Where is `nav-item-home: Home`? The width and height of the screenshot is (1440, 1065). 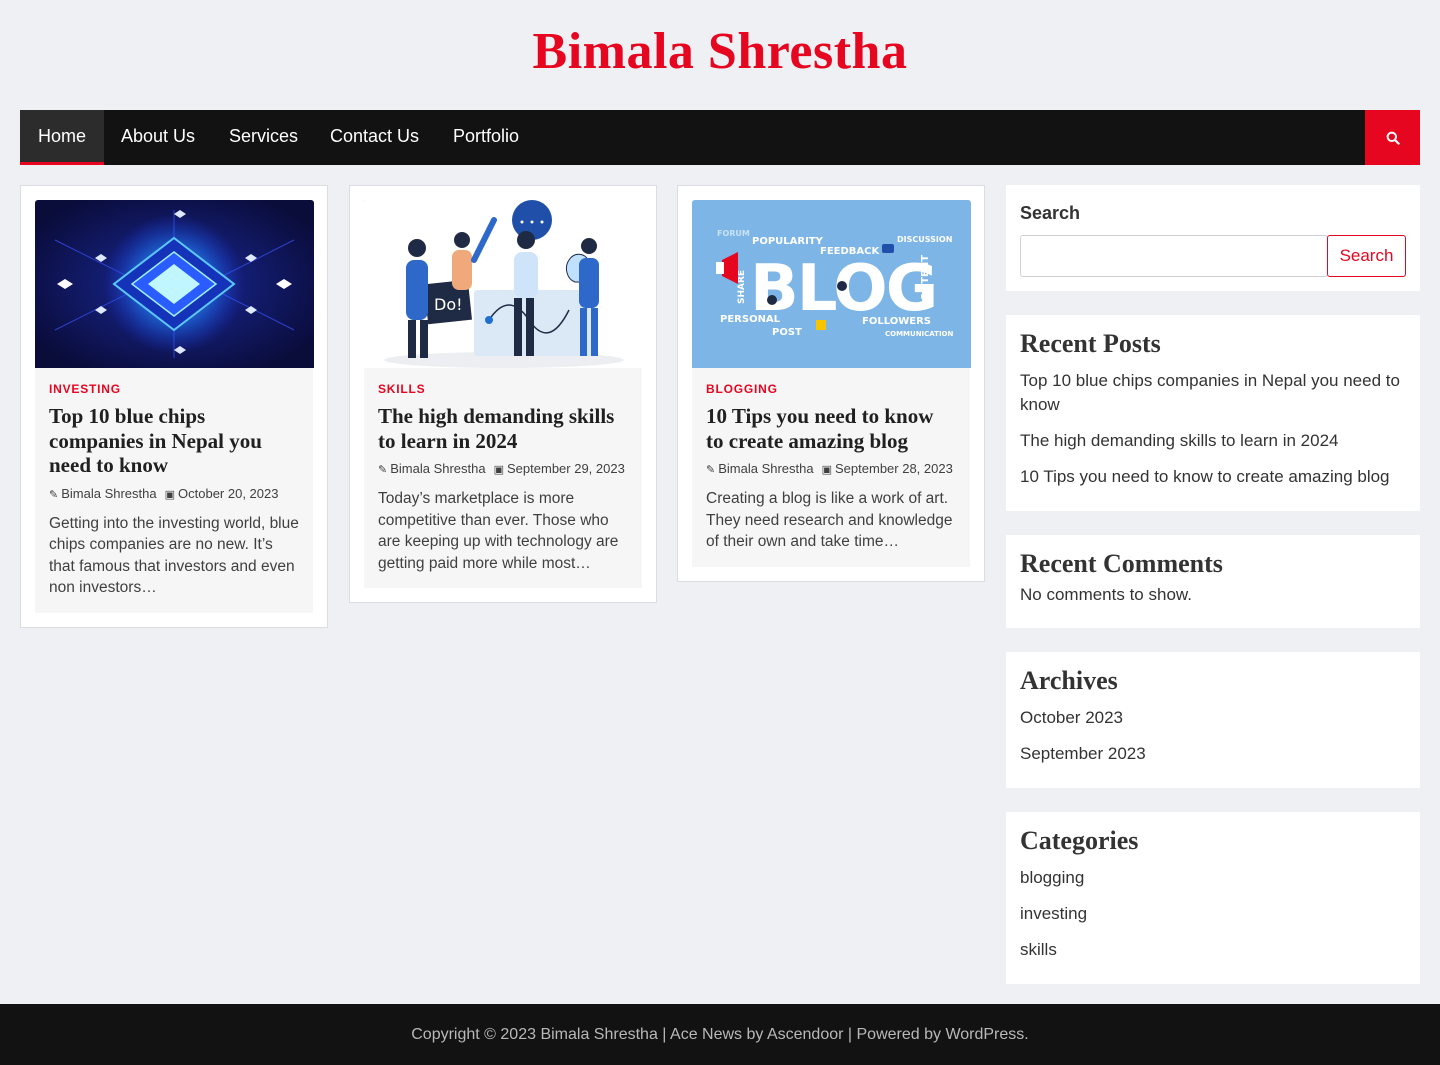 nav-item-home: Home is located at coordinates (62, 137).